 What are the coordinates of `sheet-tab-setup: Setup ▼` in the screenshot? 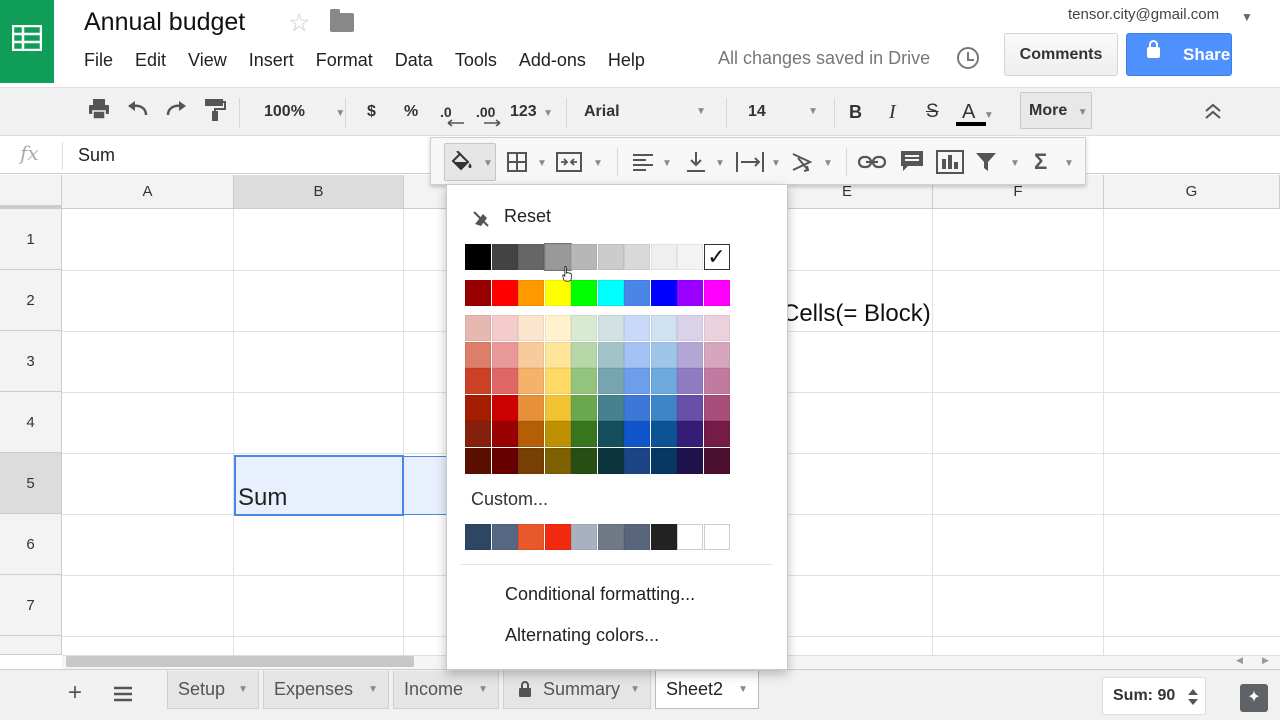 It's located at (213, 690).